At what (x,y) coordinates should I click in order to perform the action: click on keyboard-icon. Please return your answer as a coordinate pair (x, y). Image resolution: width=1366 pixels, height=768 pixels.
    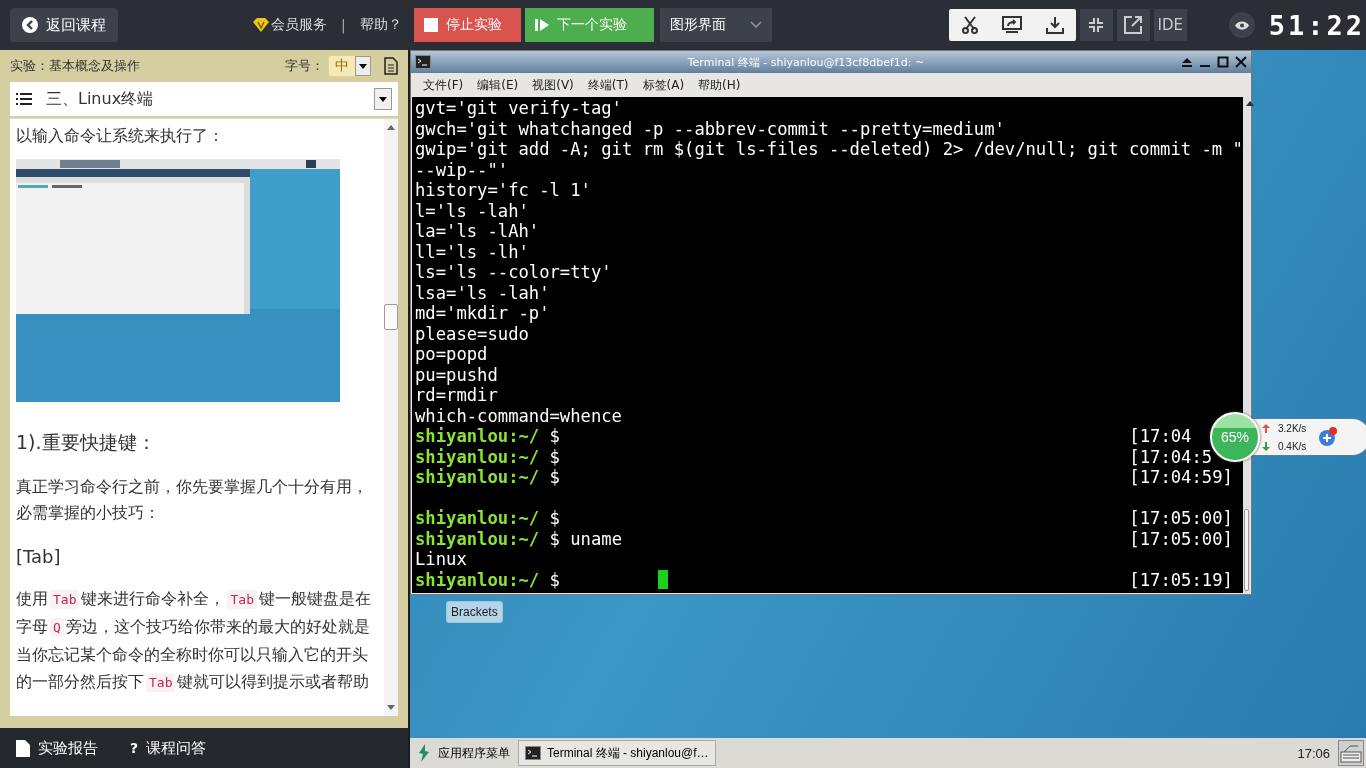
    Looking at the image, I should click on (1351, 753).